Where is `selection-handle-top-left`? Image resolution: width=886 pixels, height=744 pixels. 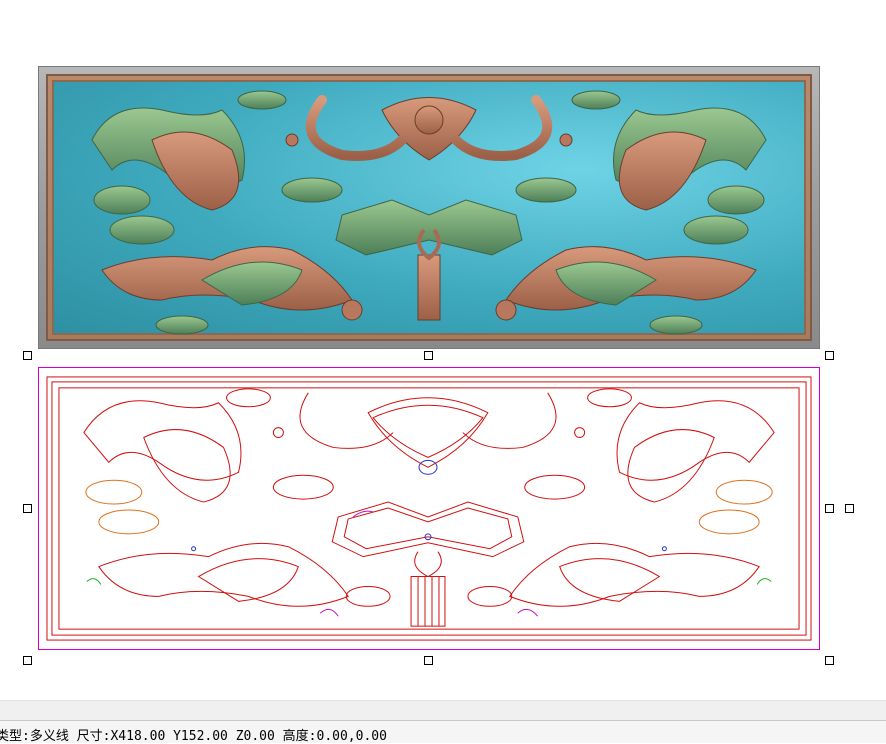
selection-handle-top-left is located at coordinates (27, 355).